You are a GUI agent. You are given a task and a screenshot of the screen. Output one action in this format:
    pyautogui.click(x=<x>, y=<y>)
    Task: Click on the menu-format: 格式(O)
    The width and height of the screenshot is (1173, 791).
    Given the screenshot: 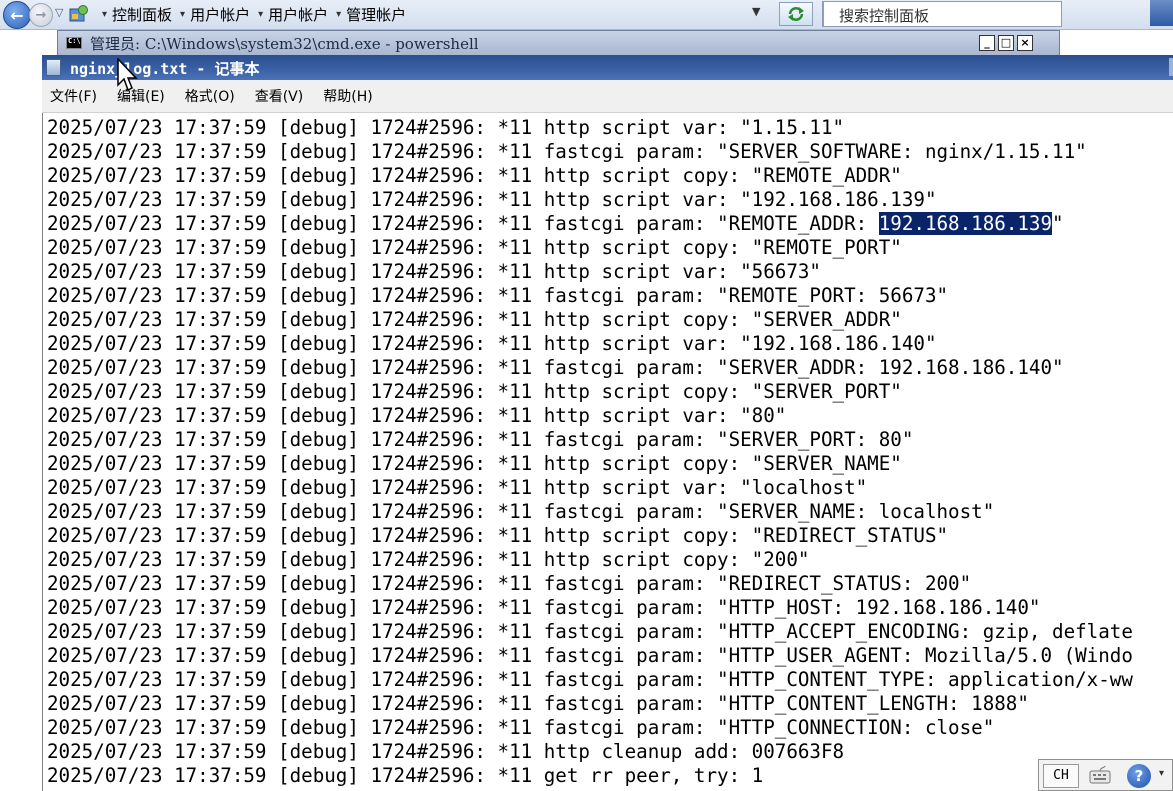 What is the action you would take?
    pyautogui.click(x=210, y=96)
    